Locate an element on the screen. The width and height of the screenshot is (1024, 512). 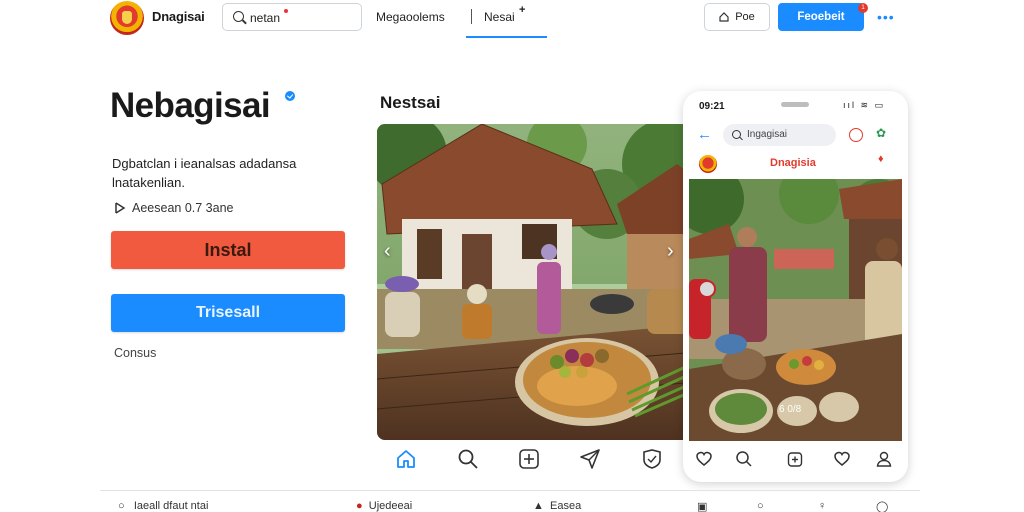
profile-icon is located at coordinates (884, 459).